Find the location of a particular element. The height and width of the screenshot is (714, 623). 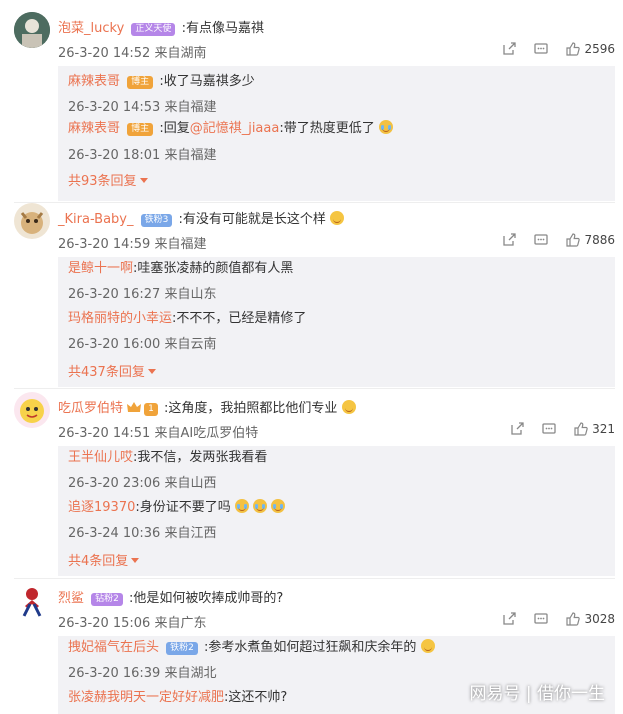

reply-meta: 26-3-20 16:00 来自云南 is located at coordinates (142, 344).